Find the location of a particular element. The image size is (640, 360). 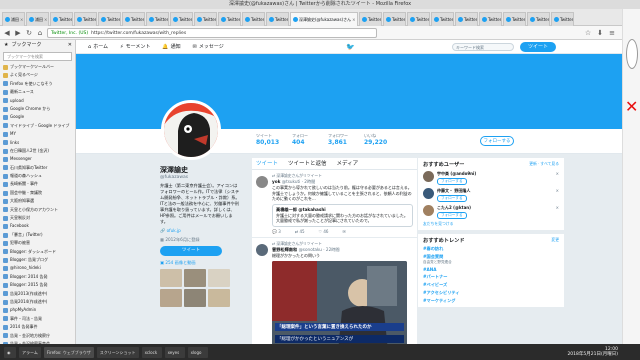

bookmark-item: MY is located at coordinates (37, 134).